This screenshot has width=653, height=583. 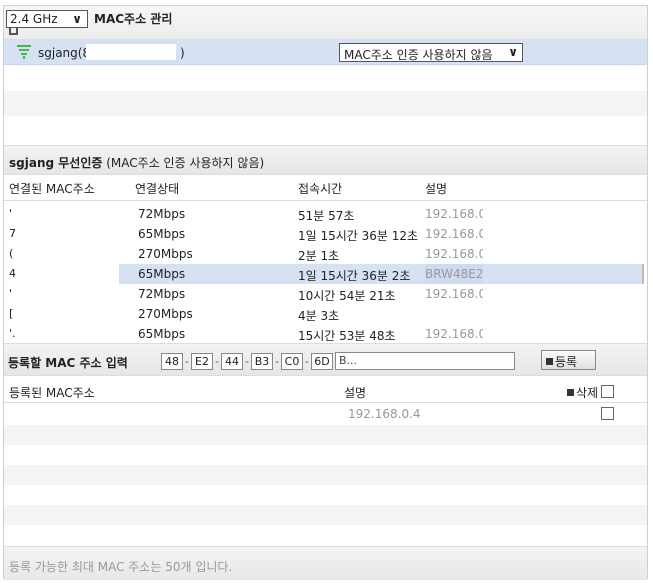 I want to click on mac-octet-5: C0, so click(x=292, y=361).